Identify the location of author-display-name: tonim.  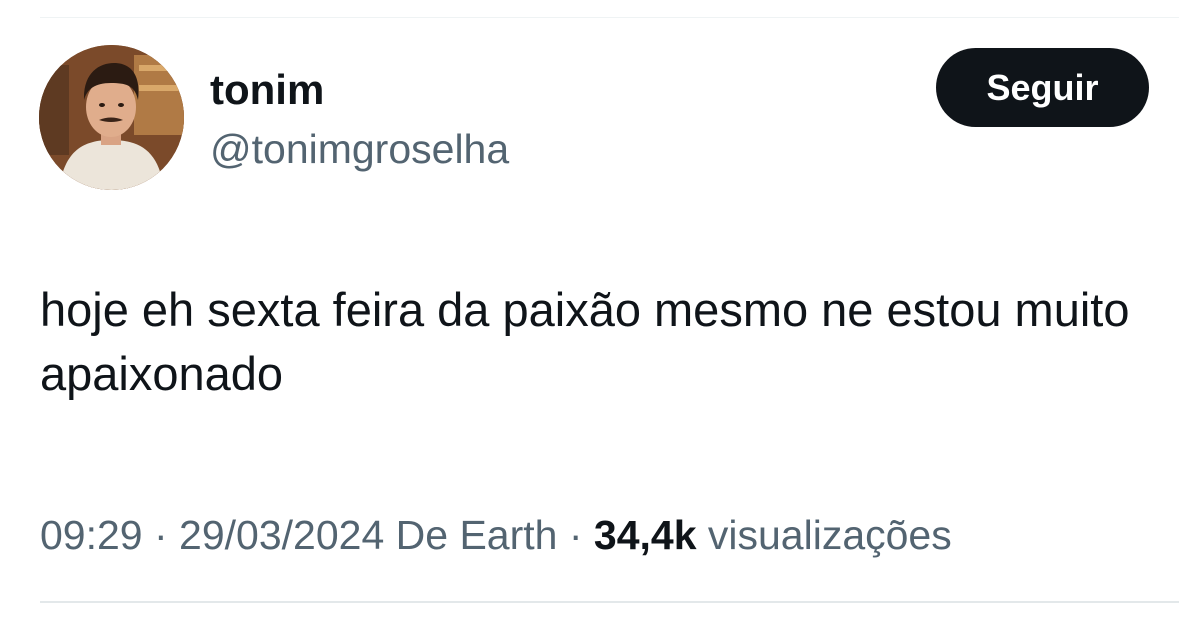
(267, 90).